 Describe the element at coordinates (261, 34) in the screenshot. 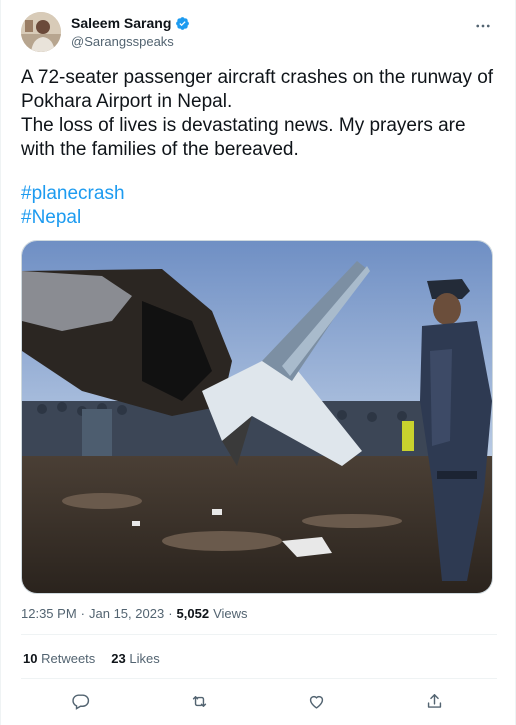

I see `tweet-header: Saleem Sarang @Sarangsspeaks` at that location.